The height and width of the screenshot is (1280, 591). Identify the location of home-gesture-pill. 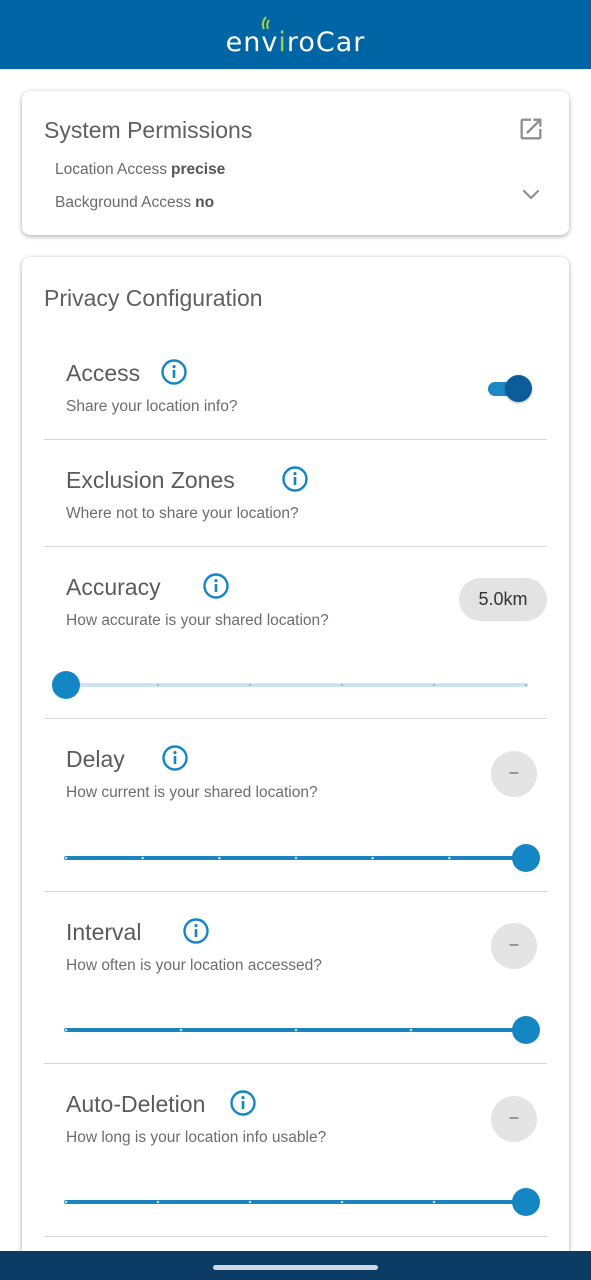
(295, 1267).